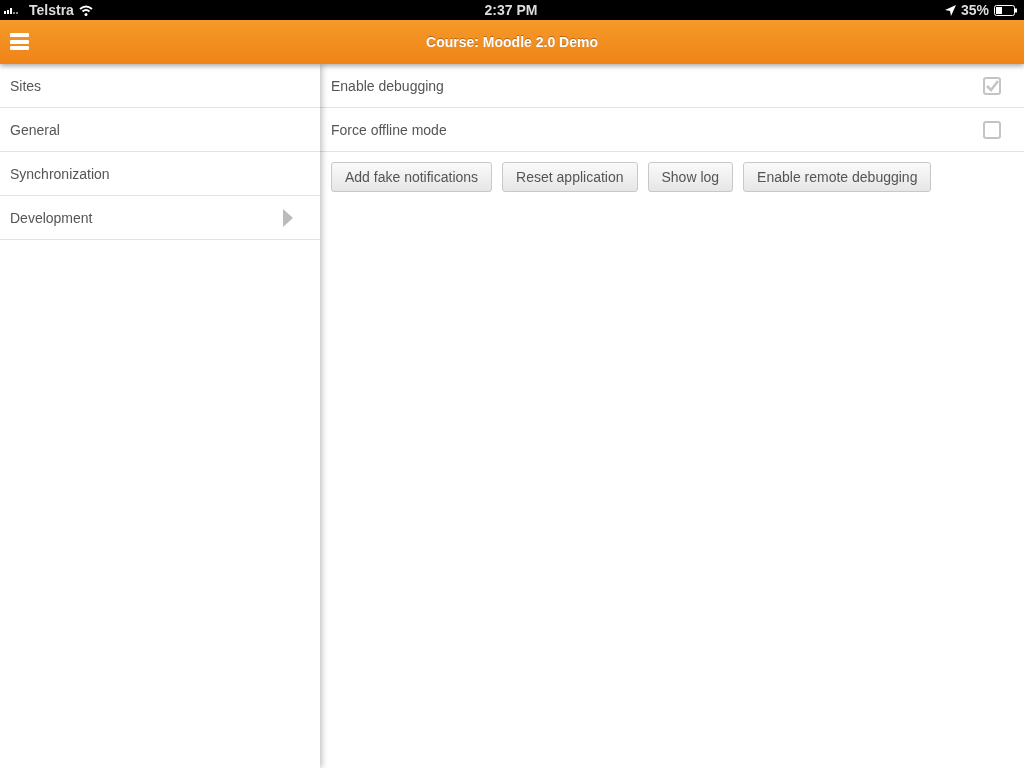 Image resolution: width=1024 pixels, height=768 pixels. What do you see at coordinates (974, 10) in the screenshot?
I see `battery-percent: 35%` at bounding box center [974, 10].